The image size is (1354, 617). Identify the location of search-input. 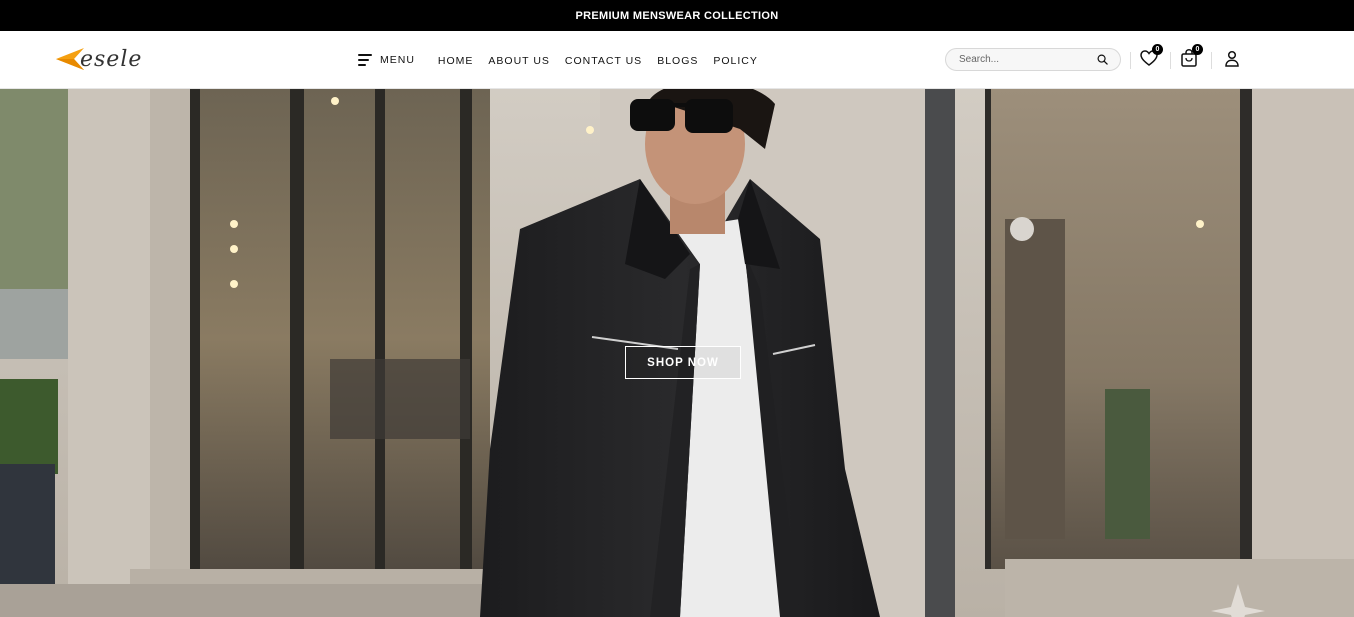
(1024, 59).